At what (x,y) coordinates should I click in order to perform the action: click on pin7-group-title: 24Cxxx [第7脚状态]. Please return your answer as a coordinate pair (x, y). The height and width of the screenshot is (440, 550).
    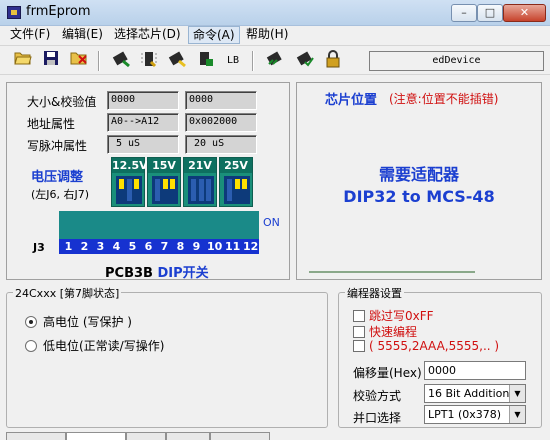
    Looking at the image, I should click on (67, 293).